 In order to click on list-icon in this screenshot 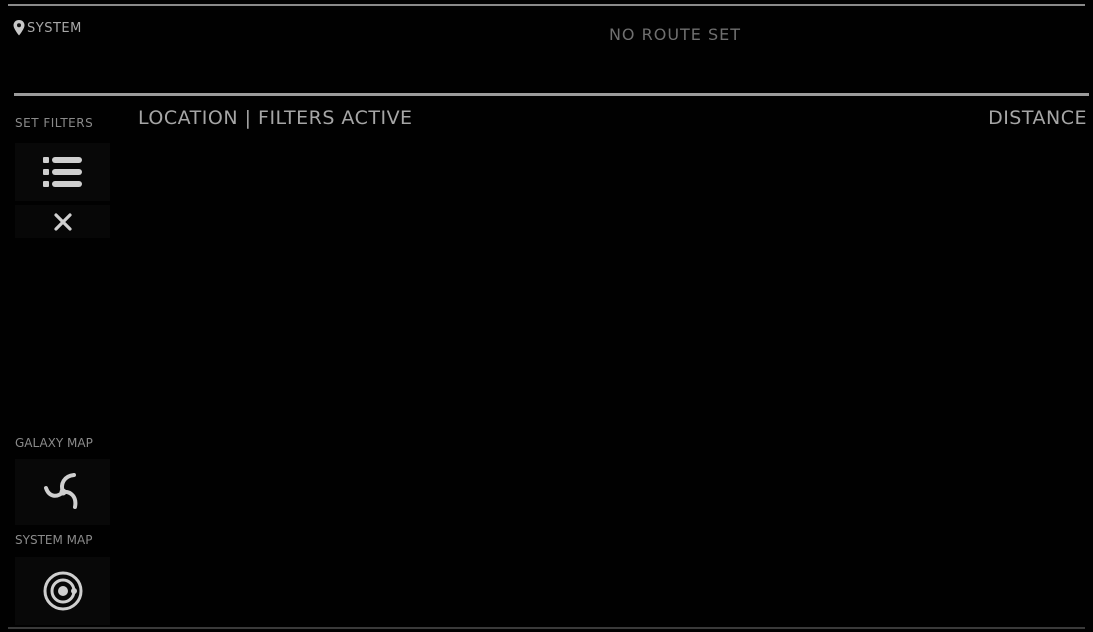, I will do `click(62, 172)`.